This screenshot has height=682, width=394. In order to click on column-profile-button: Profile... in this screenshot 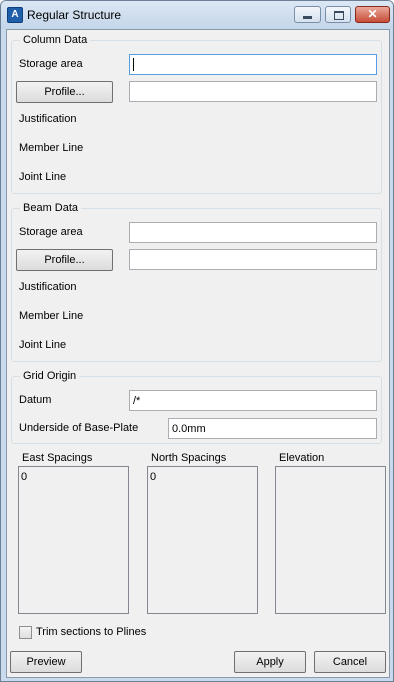, I will do `click(64, 92)`.